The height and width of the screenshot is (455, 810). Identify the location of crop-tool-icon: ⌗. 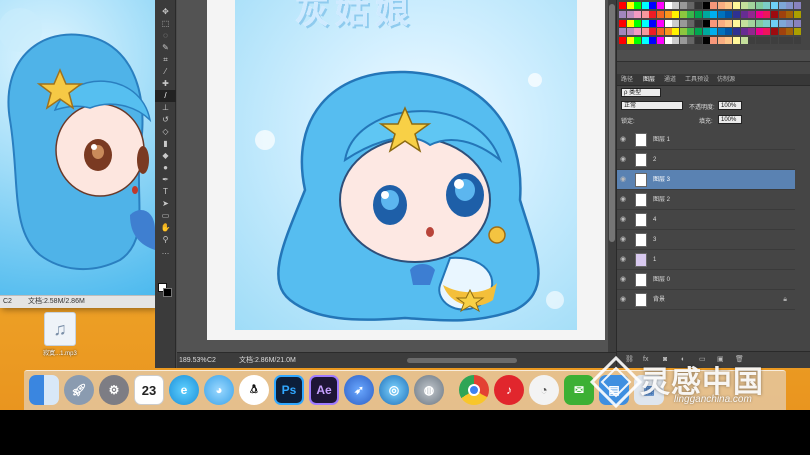
(165, 60).